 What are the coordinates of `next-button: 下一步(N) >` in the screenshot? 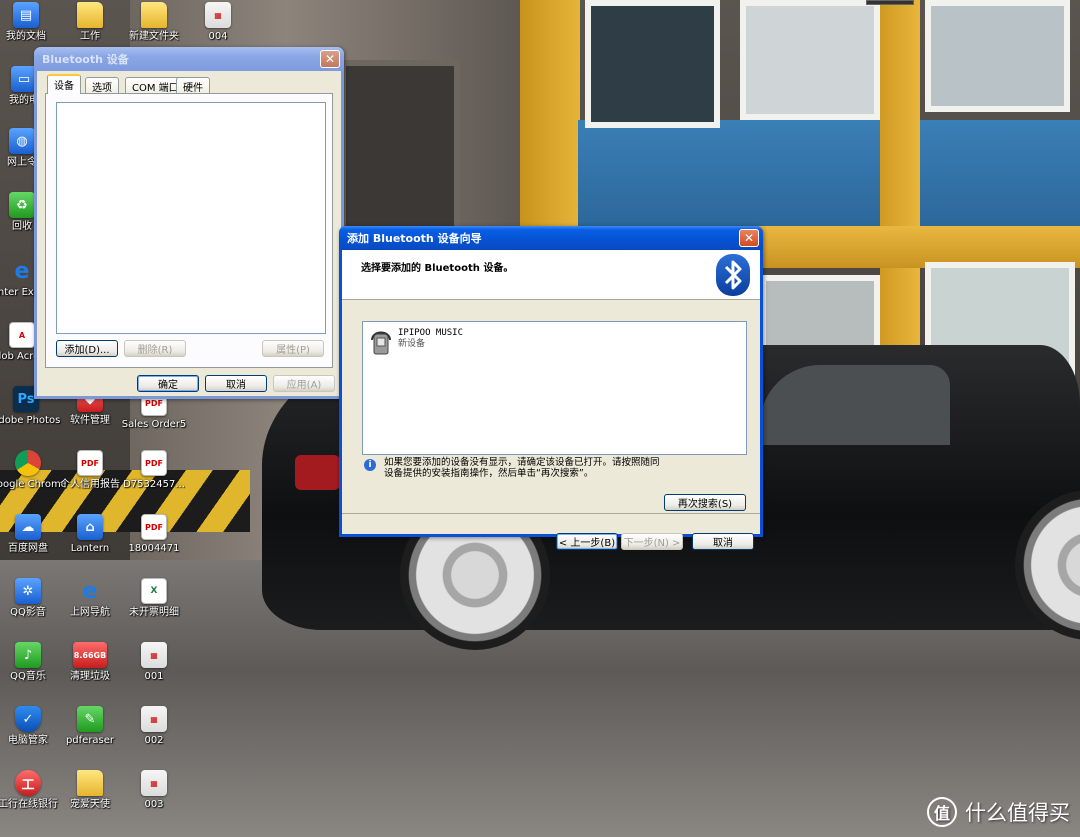 It's located at (652, 541).